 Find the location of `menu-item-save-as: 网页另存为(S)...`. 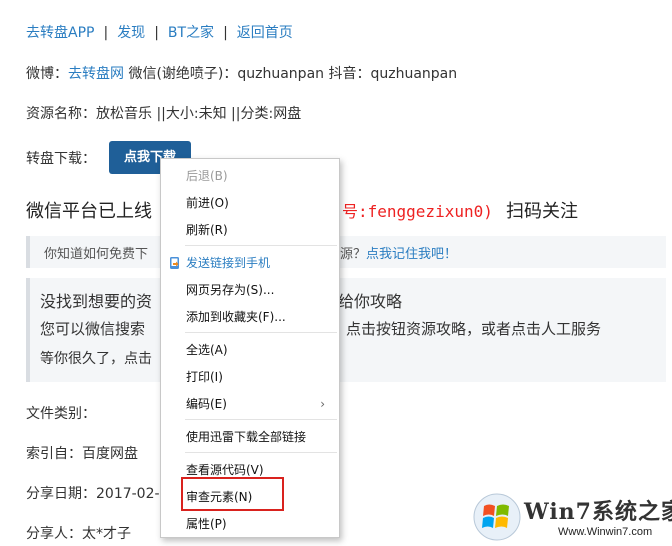

menu-item-save-as: 网页另存为(S)... is located at coordinates (250, 290).